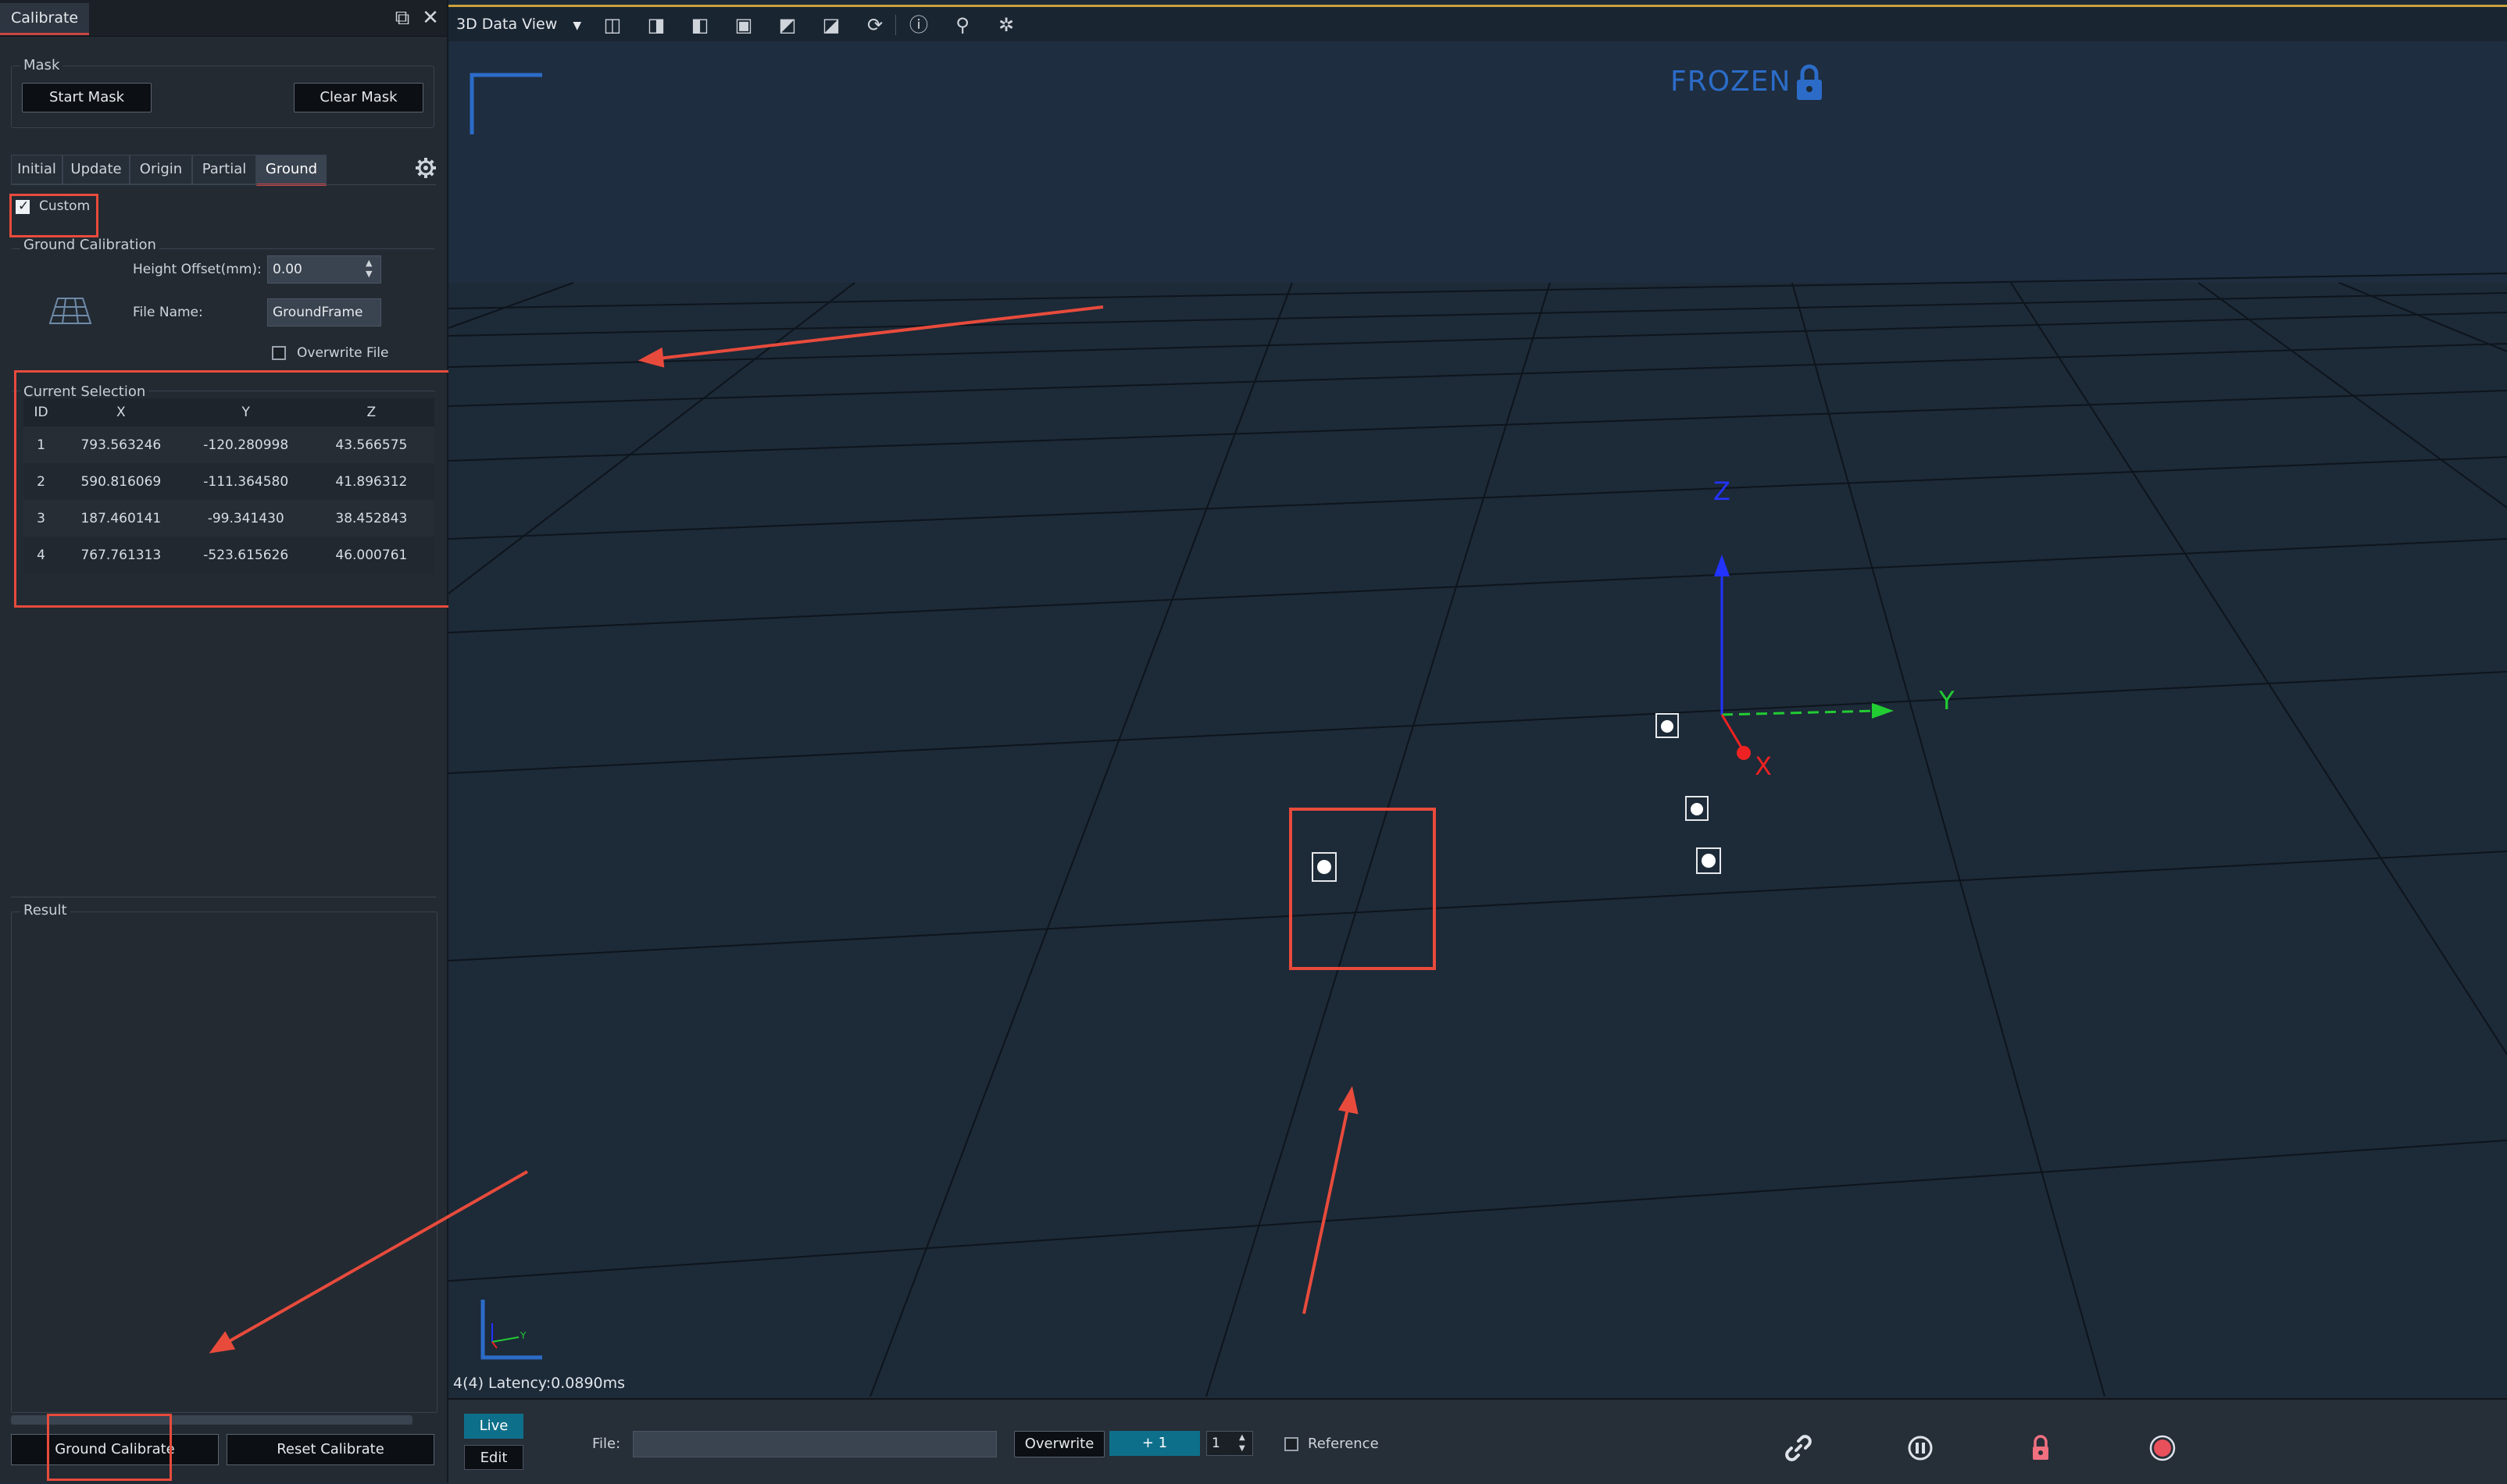 The height and width of the screenshot is (1484, 2507). I want to click on reference-label: Reference, so click(1343, 1444).